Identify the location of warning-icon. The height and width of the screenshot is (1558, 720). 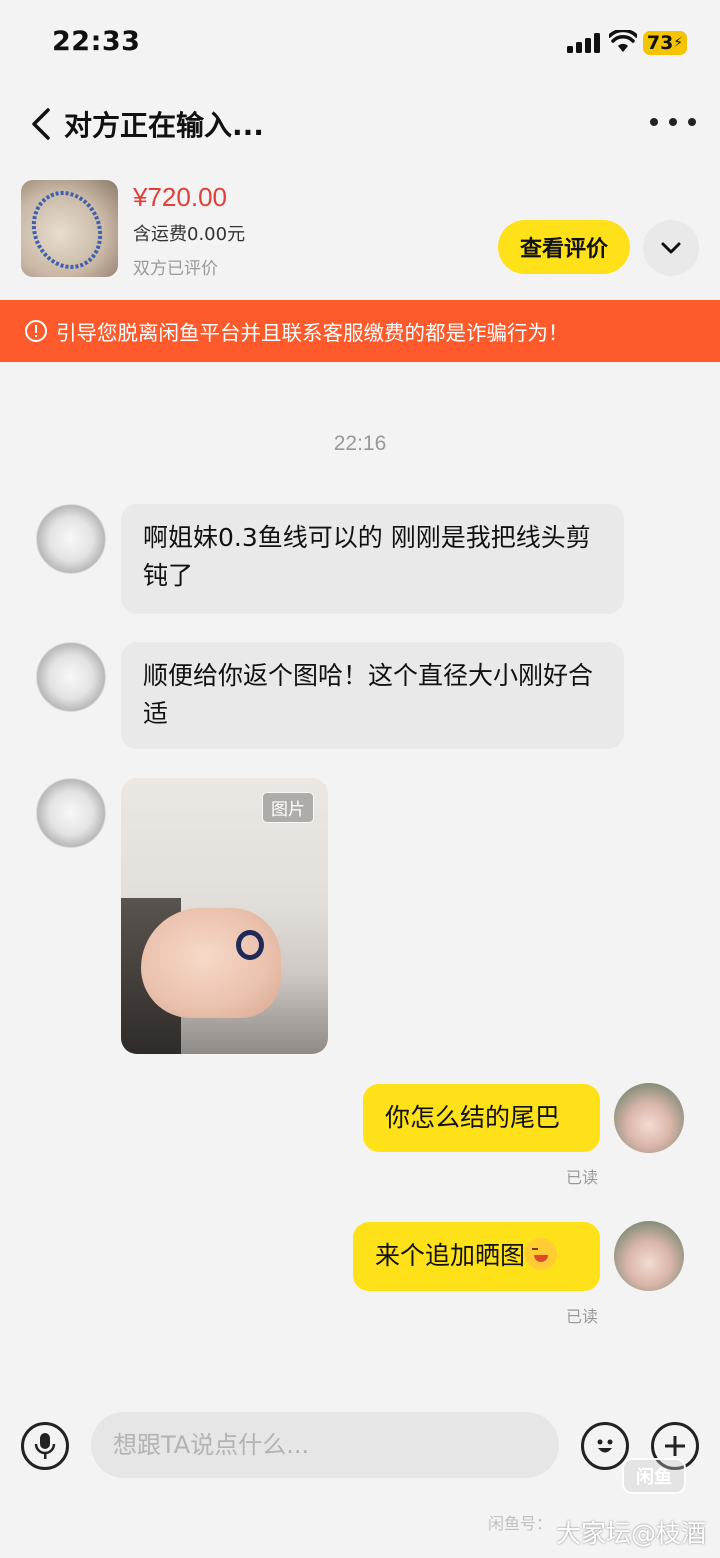
(36, 331).